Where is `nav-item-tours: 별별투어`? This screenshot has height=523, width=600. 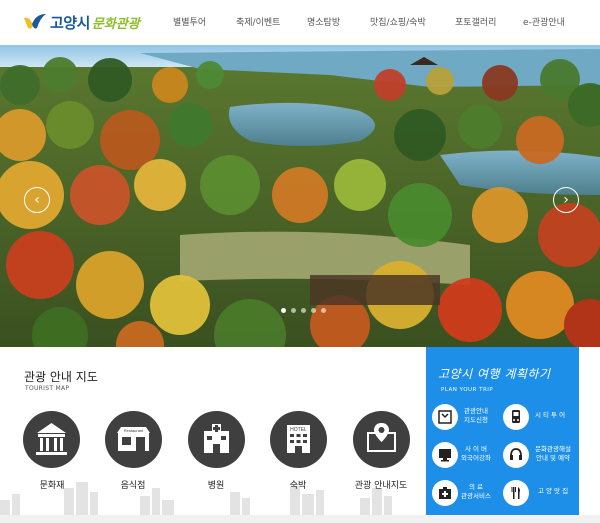
nav-item-tours: 별별투어 is located at coordinates (189, 21).